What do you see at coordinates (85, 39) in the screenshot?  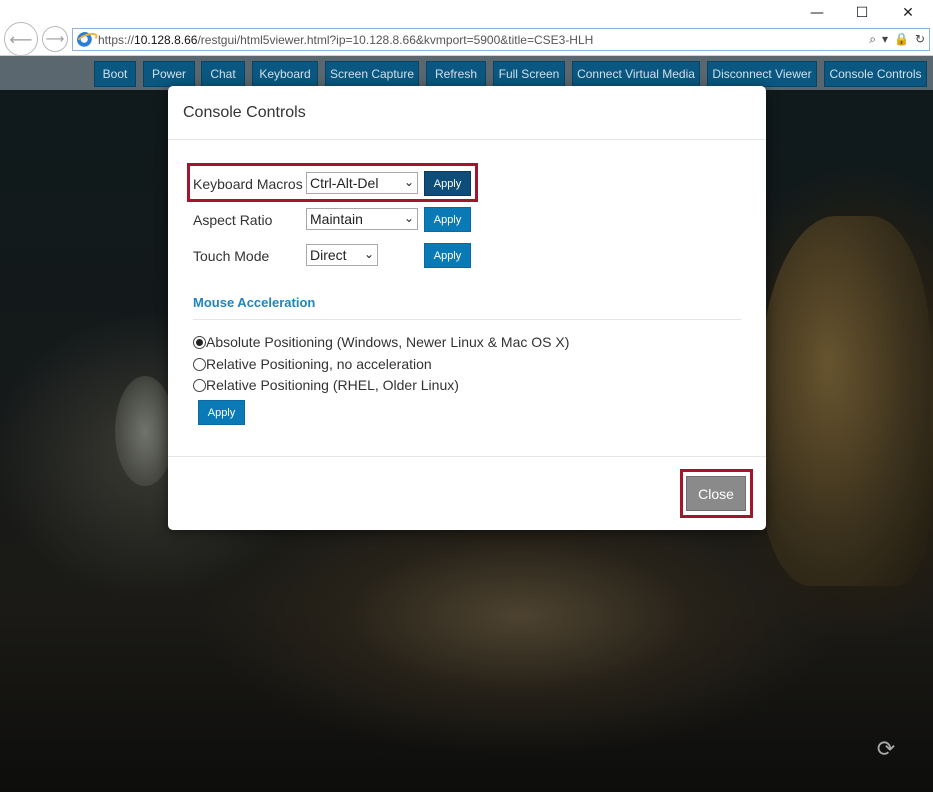 I see `ie-logo-icon` at bounding box center [85, 39].